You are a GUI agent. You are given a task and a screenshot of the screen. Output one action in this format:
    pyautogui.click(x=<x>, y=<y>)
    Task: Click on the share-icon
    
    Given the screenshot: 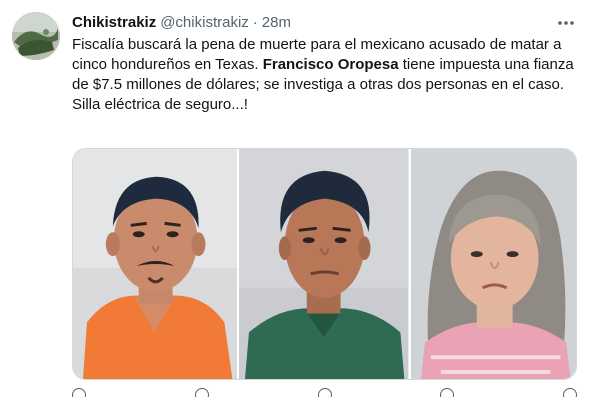 What is the action you would take?
    pyautogui.click(x=570, y=392)
    